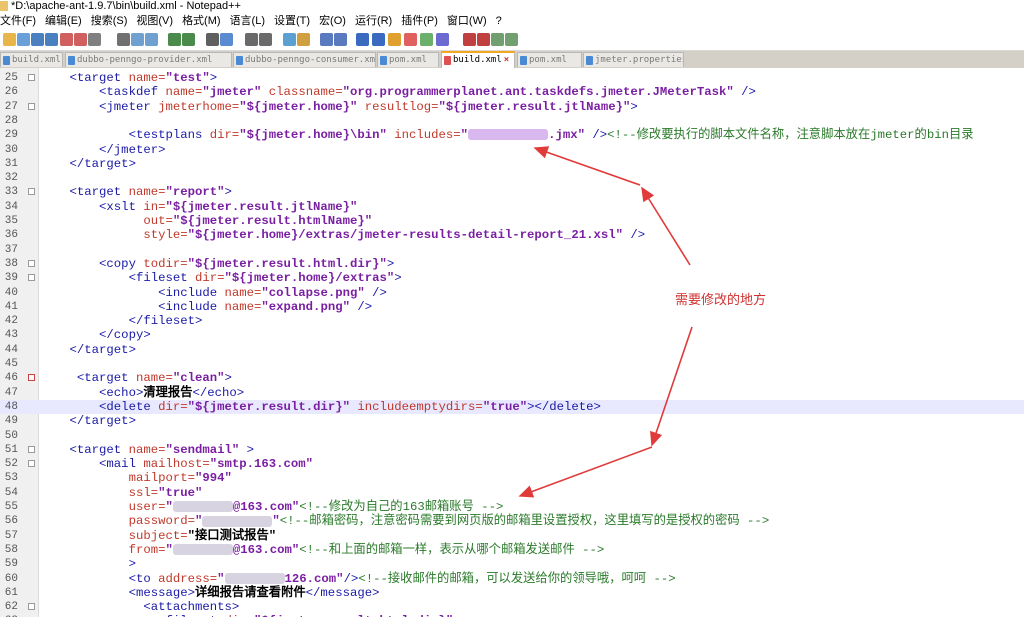  What do you see at coordinates (587, 166) in the screenshot?
I see `arrow-to-jmx` at bounding box center [587, 166].